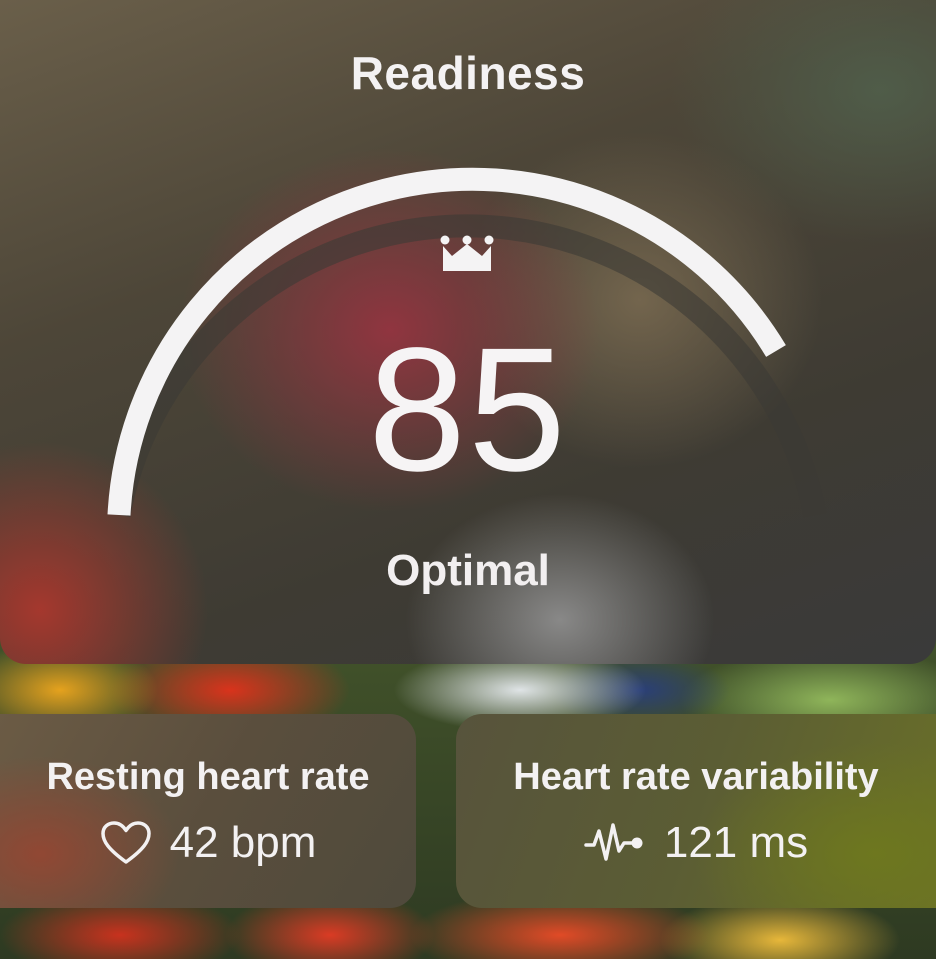 This screenshot has height=959, width=936. What do you see at coordinates (467, 253) in the screenshot?
I see `crown-icon` at bounding box center [467, 253].